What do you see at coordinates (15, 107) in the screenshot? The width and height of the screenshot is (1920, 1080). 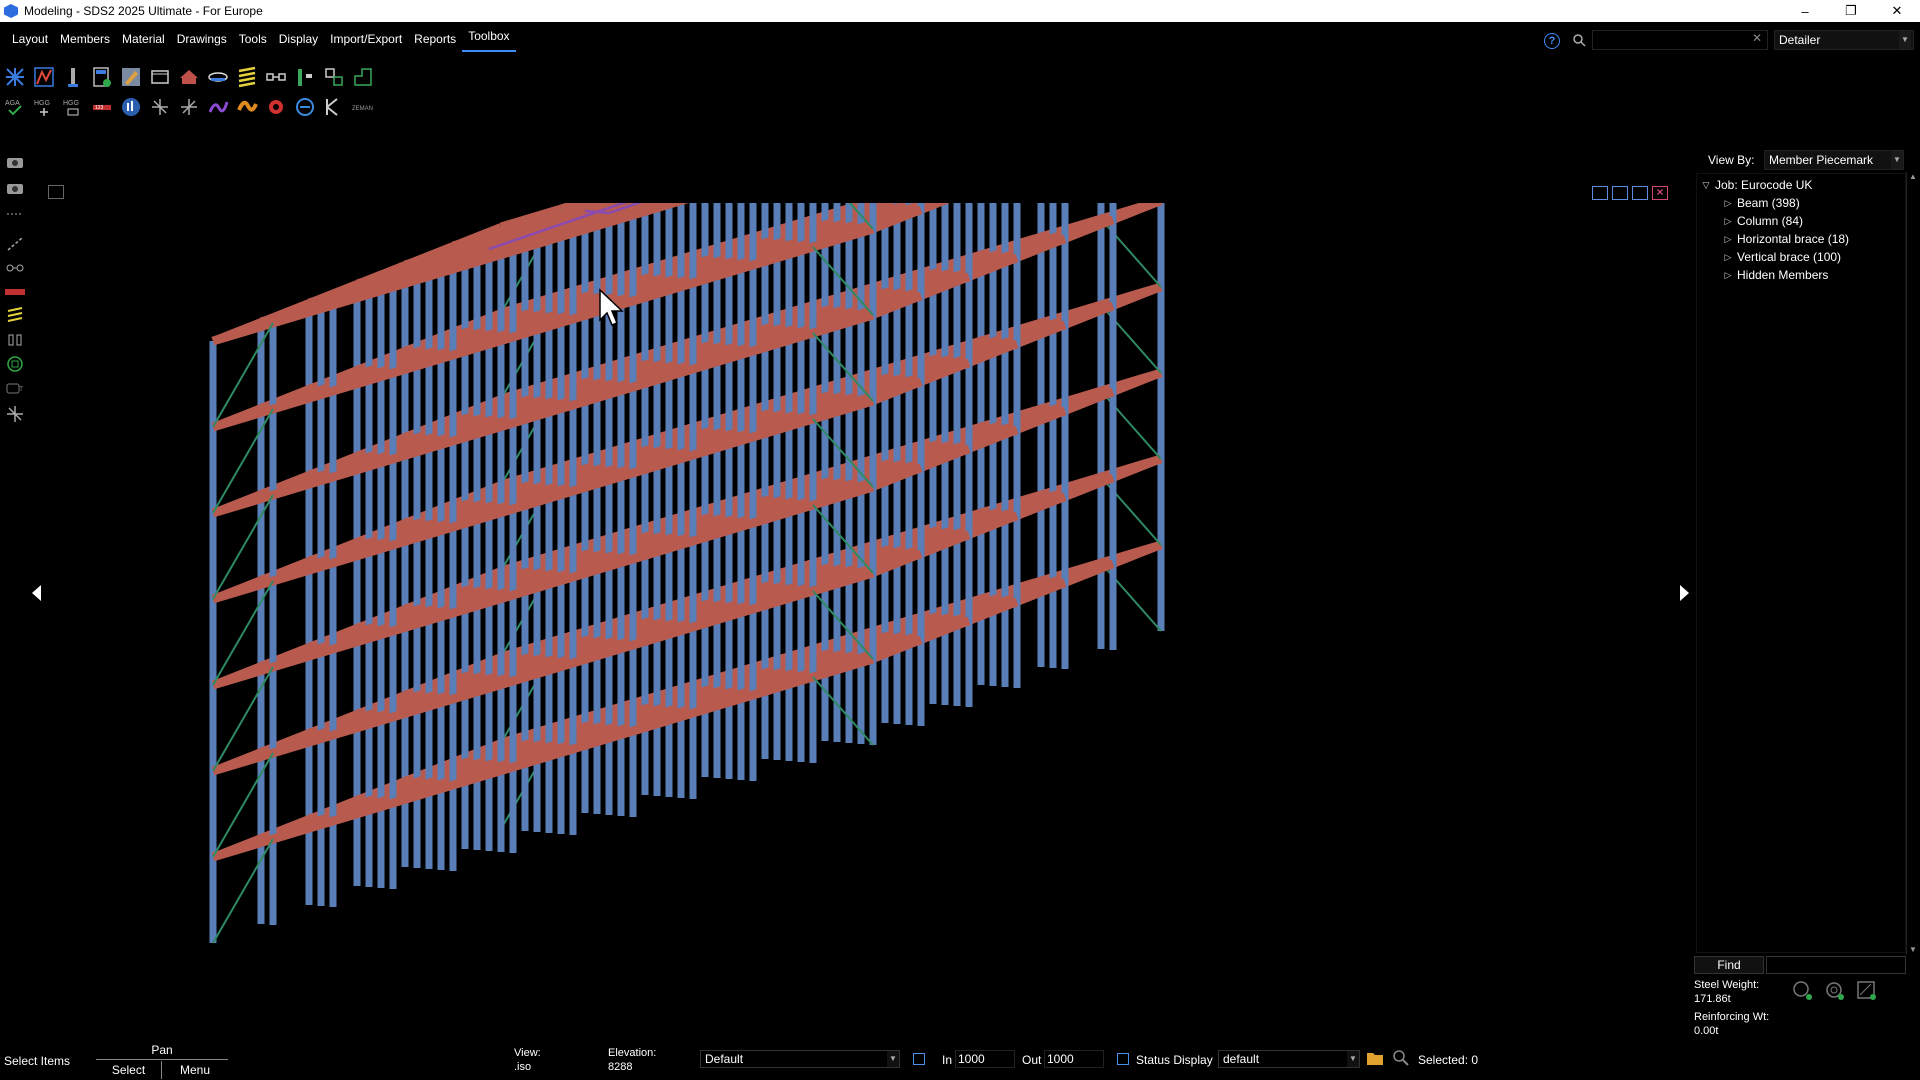 I see `auto-check-icon: AGA` at bounding box center [15, 107].